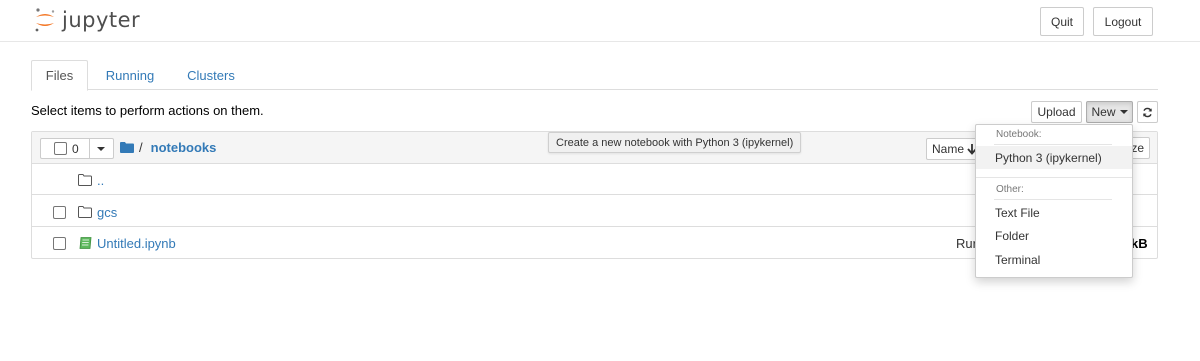 This screenshot has width=1200, height=361. I want to click on select-caret-icon, so click(101, 149).